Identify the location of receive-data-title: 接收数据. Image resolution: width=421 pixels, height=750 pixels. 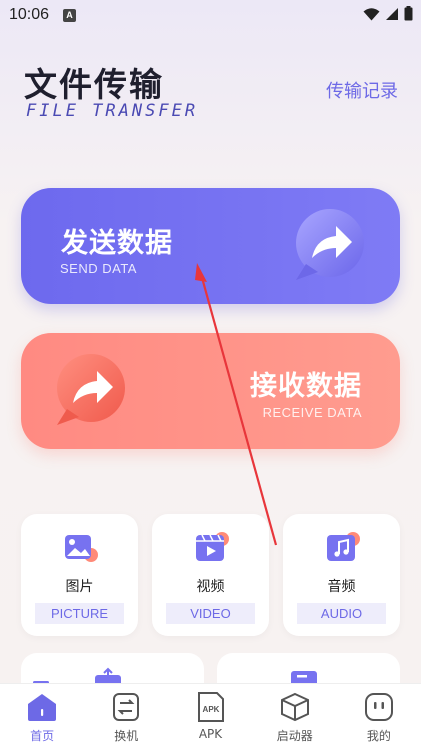
(306, 386).